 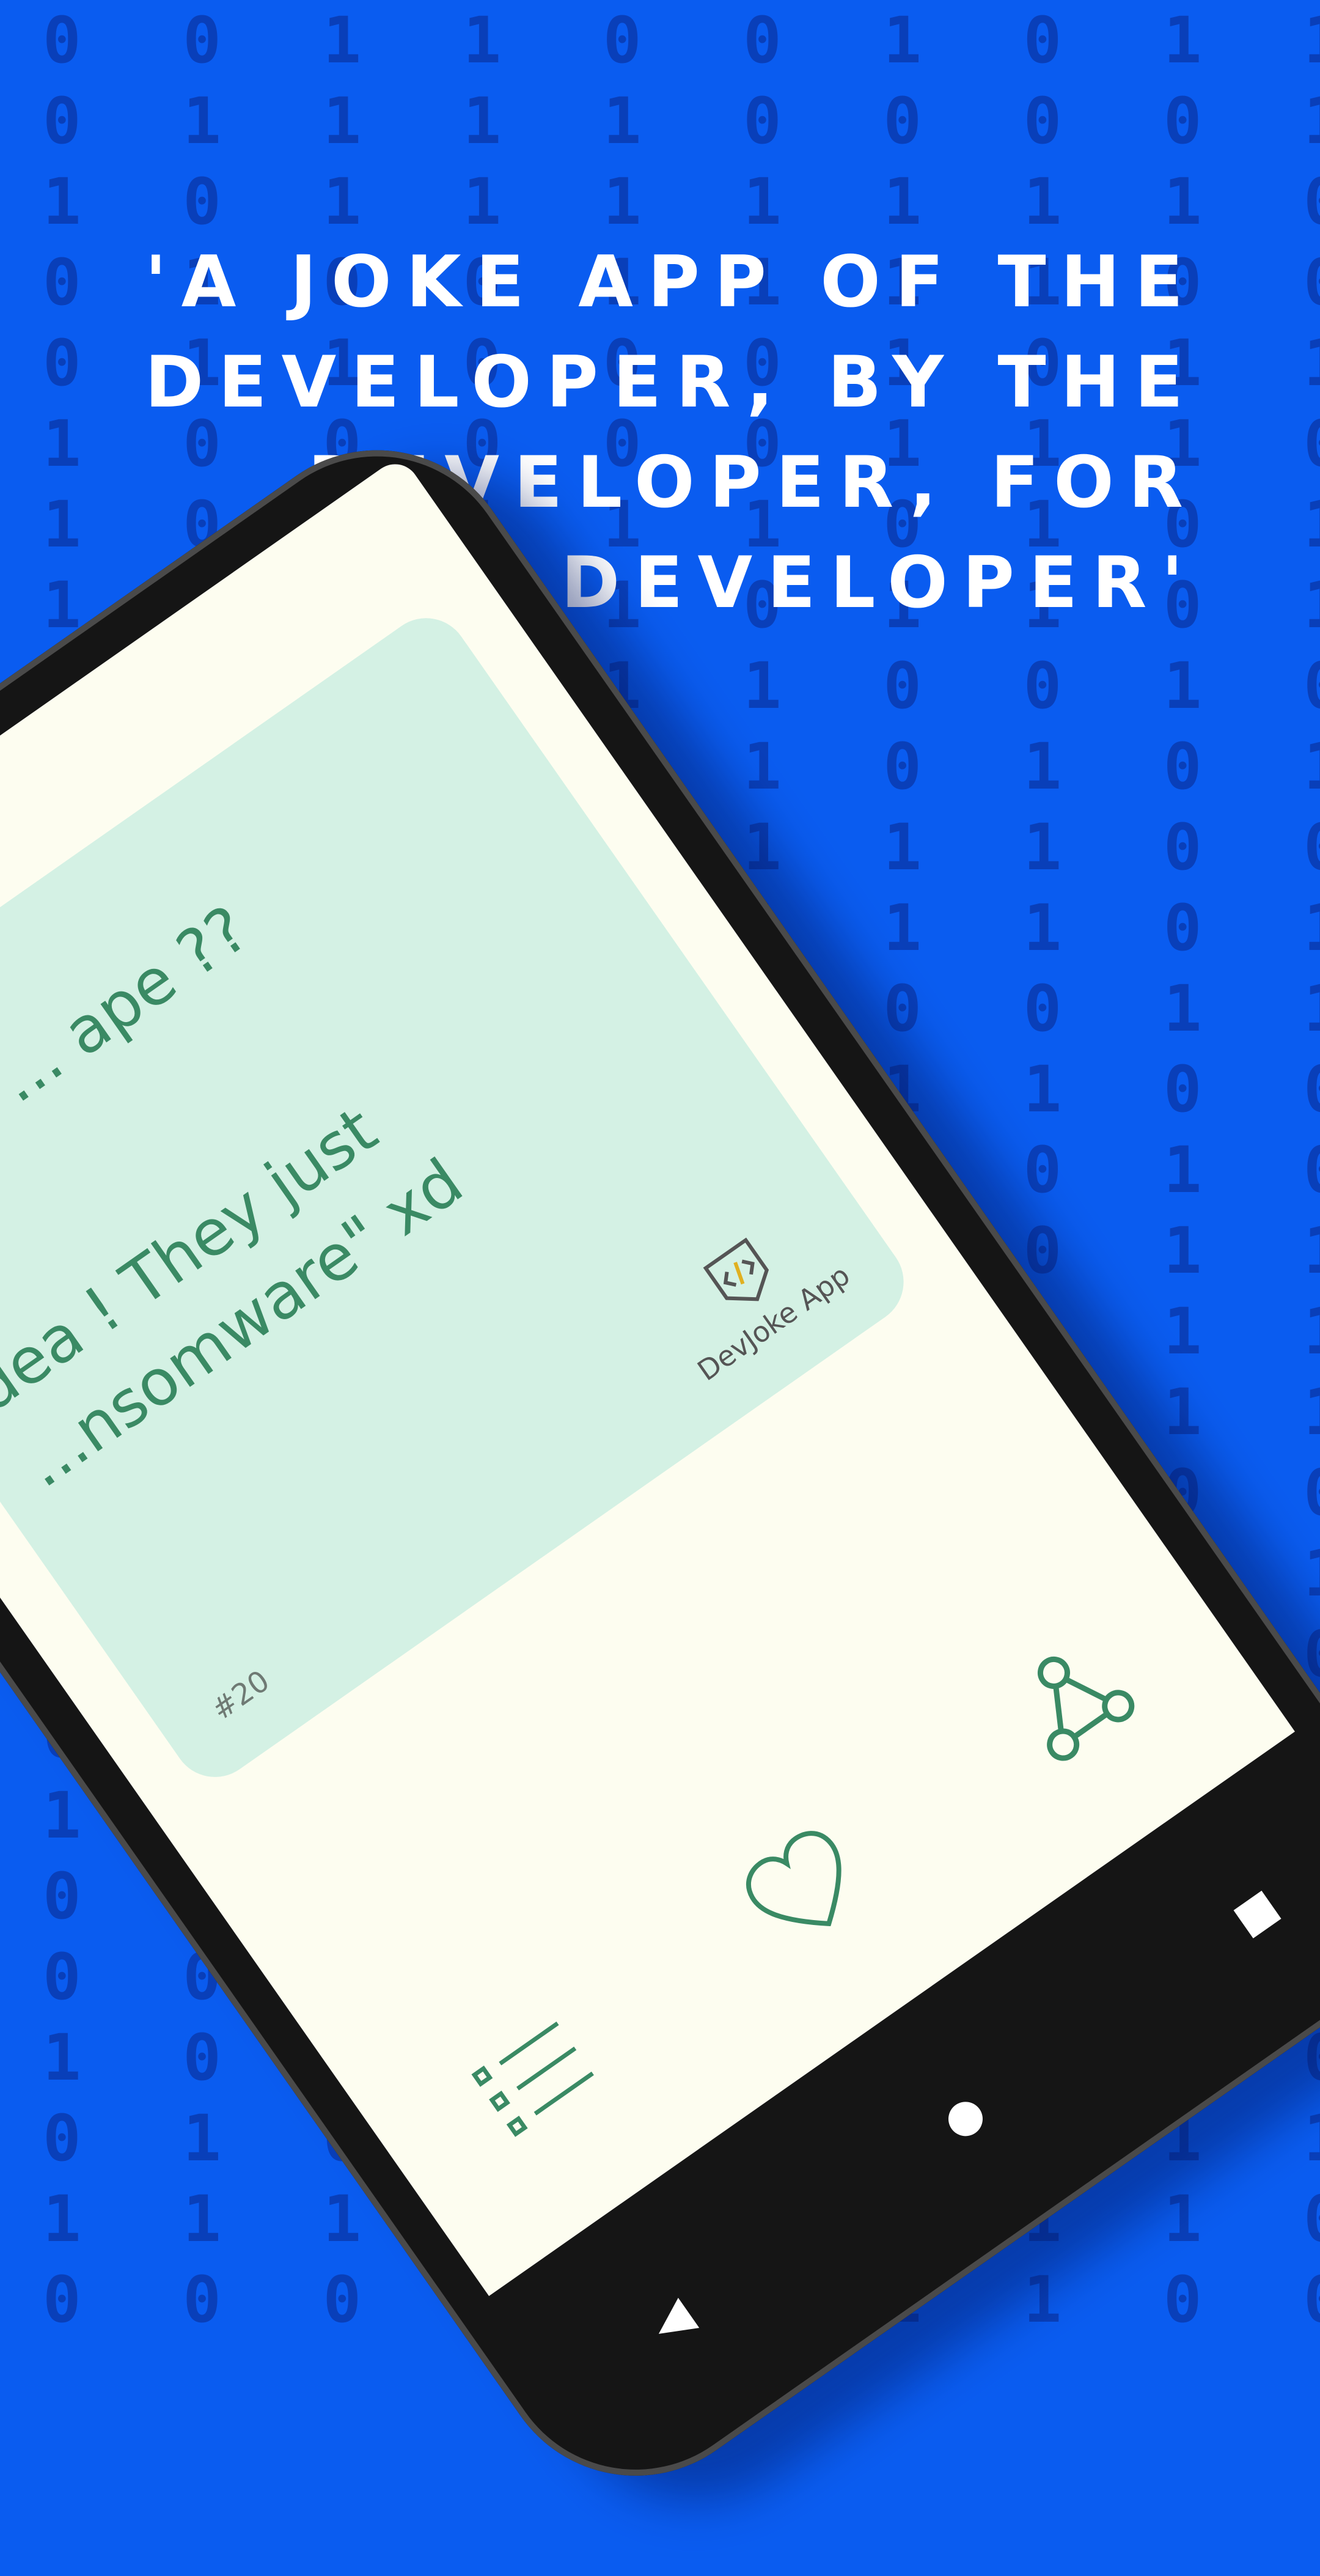 I want to click on binary-row: 0 0 1 1 0 0 1 0 1 1 0 0 1 0 1 0 0, so click(x=682, y=40).